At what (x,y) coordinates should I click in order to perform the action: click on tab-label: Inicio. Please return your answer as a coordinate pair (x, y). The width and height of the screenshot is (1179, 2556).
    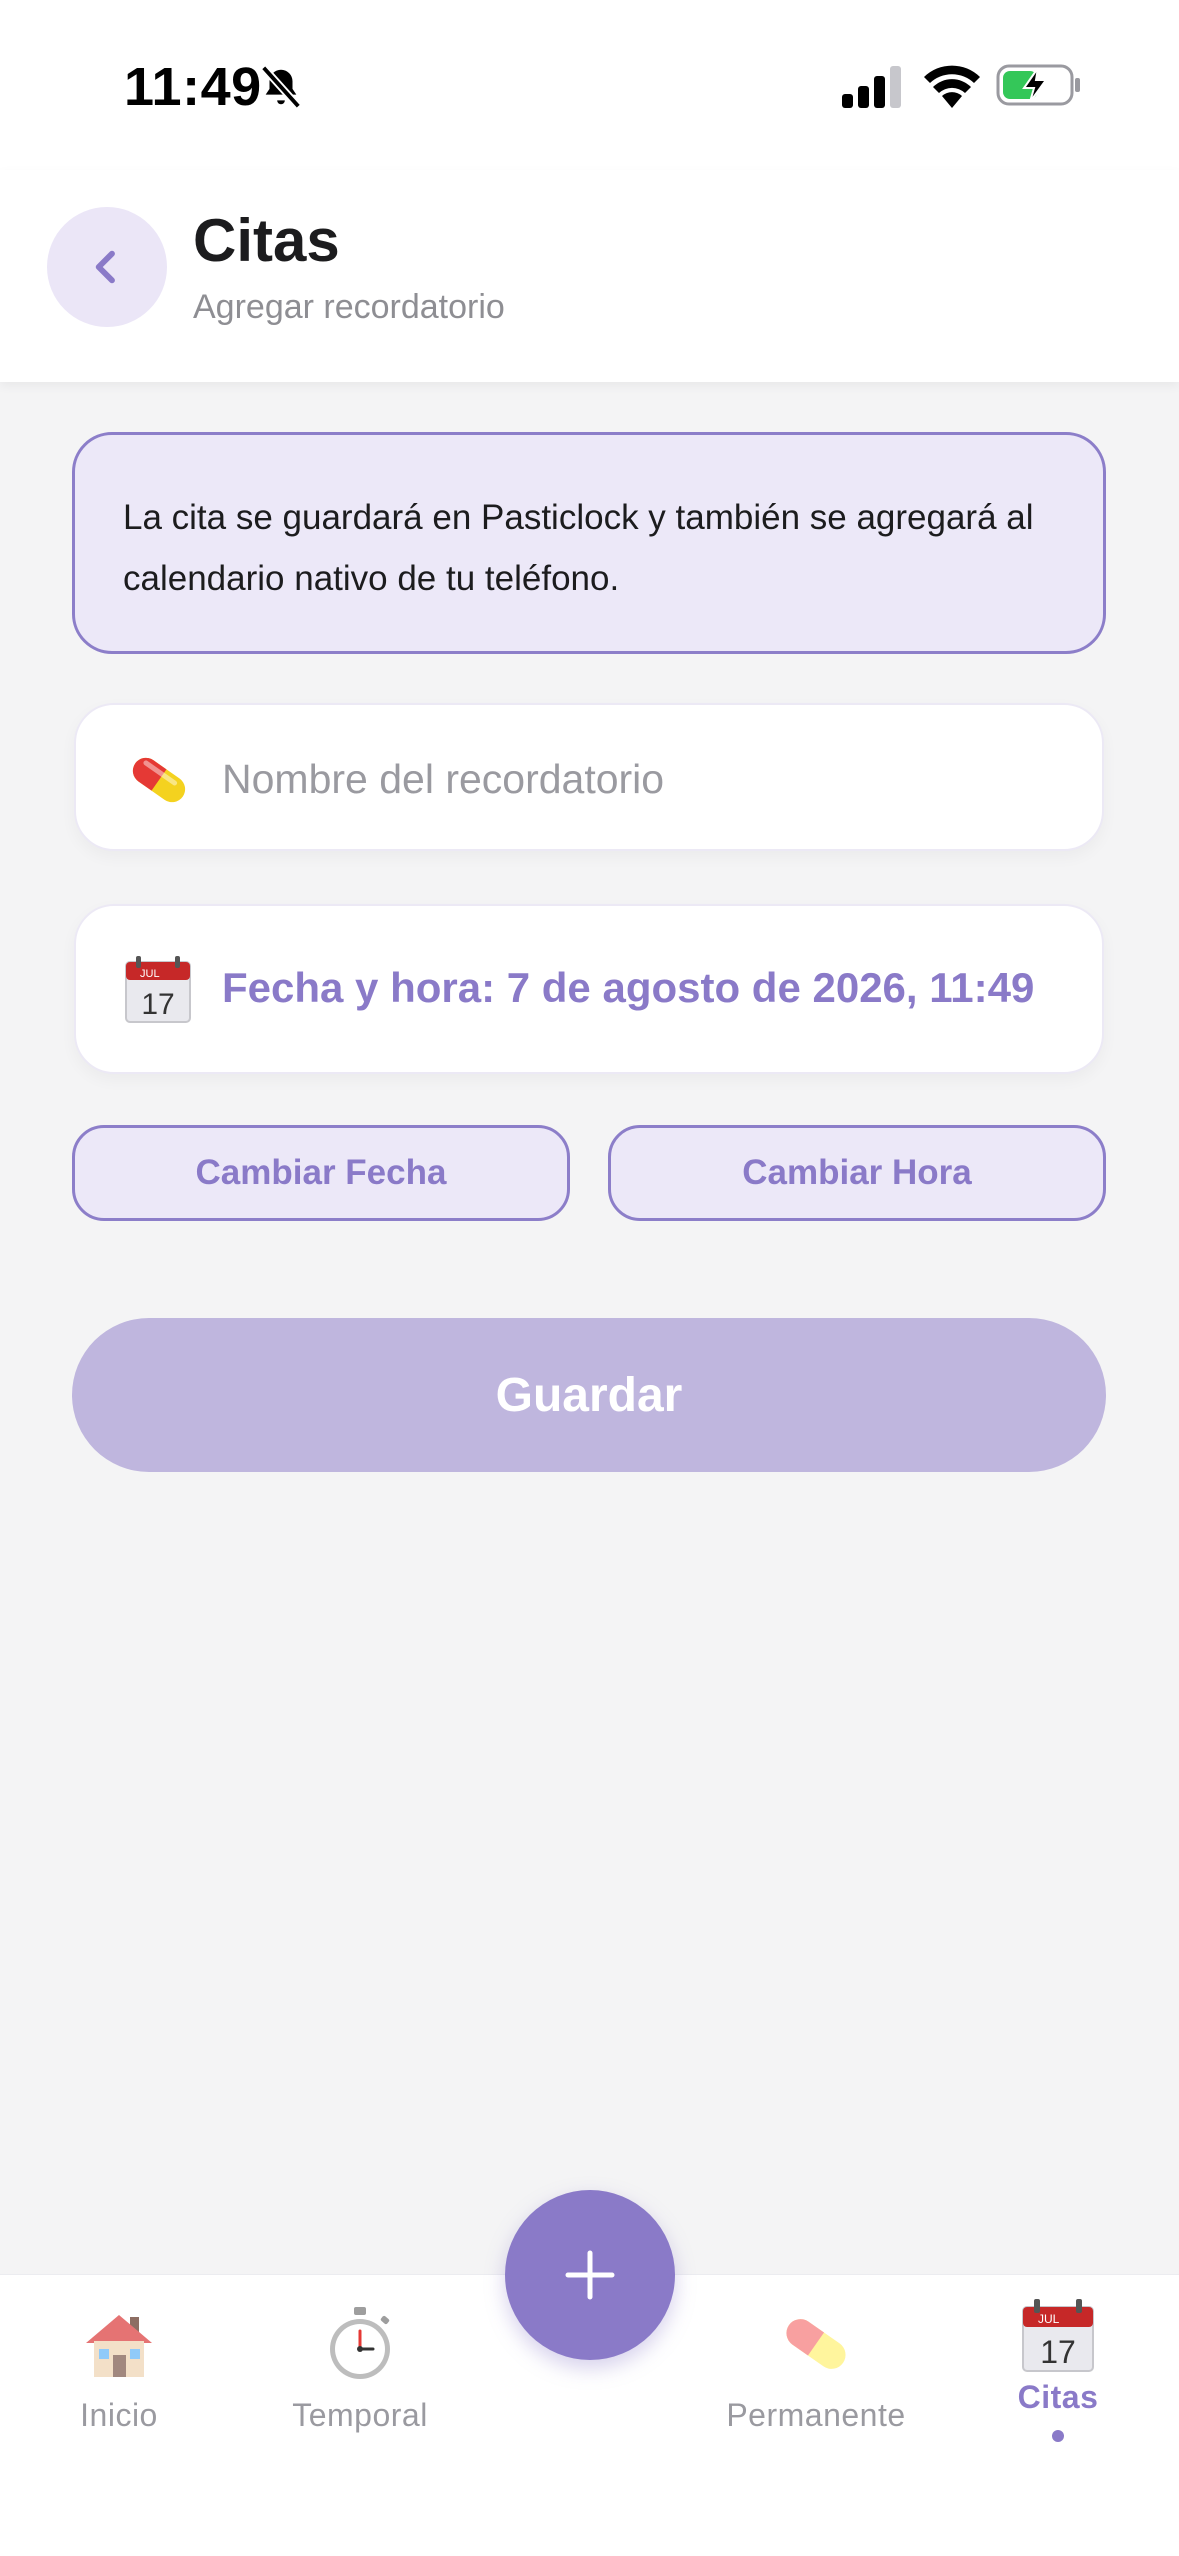
    Looking at the image, I should click on (119, 2415).